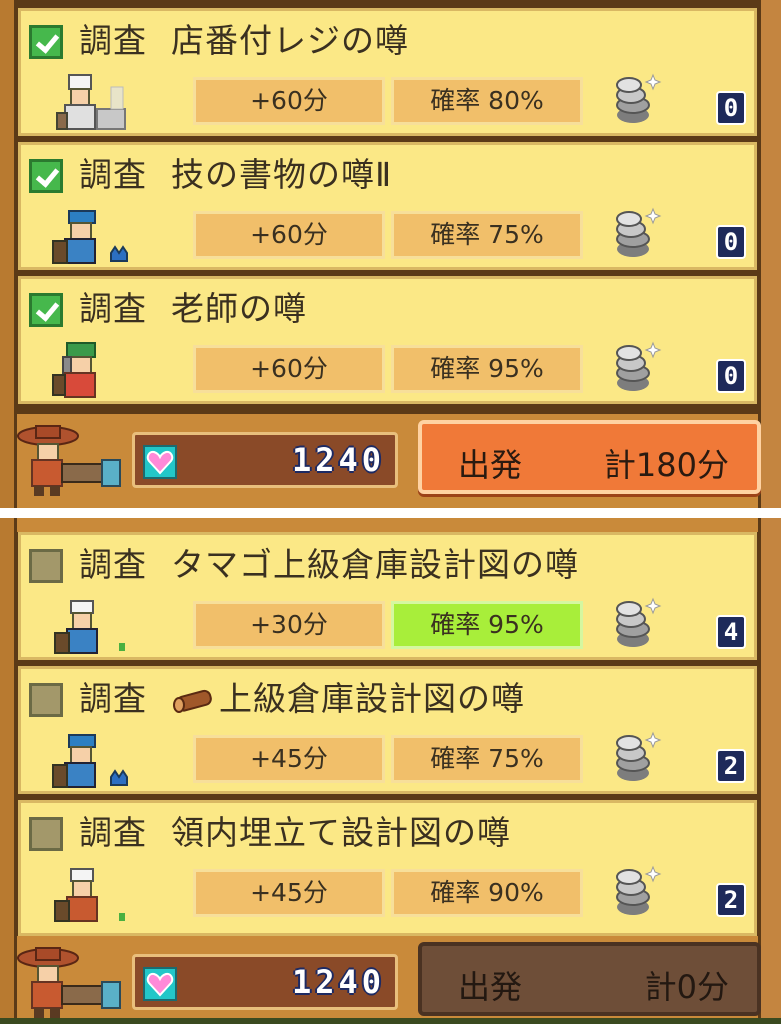 The image size is (781, 1024). What do you see at coordinates (375, 564) in the screenshot?
I see `rumor-name: タマゴ上級倉庫設計図の噂` at bounding box center [375, 564].